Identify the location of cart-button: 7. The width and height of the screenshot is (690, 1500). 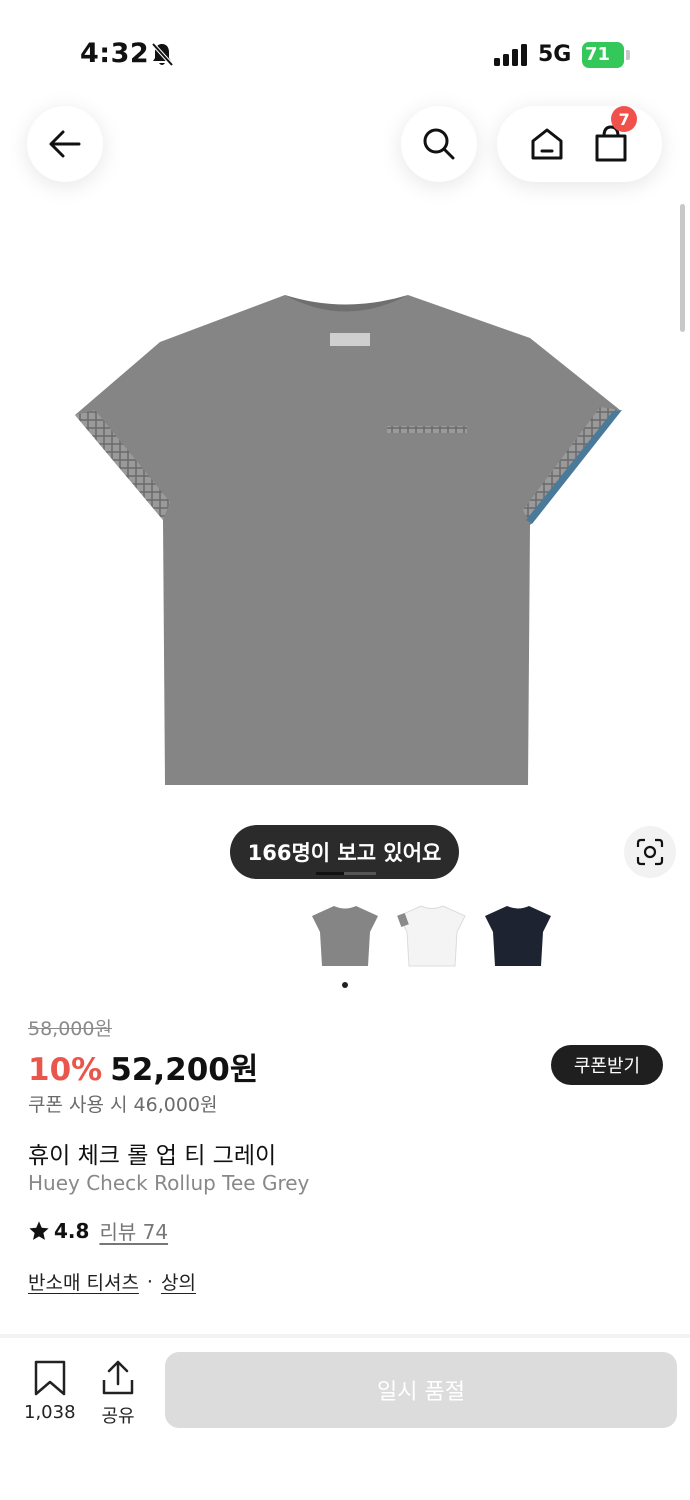
(614, 135).